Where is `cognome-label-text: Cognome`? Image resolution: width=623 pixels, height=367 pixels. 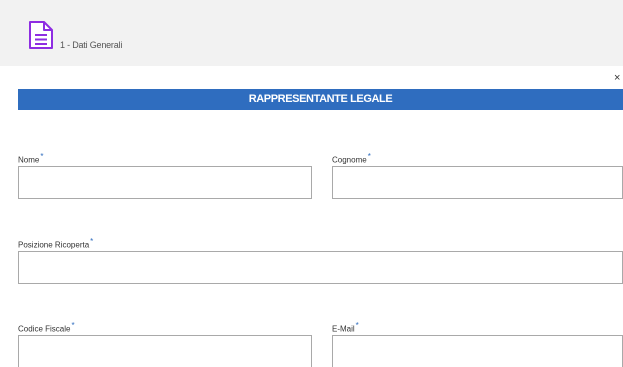 cognome-label-text: Cognome is located at coordinates (349, 160).